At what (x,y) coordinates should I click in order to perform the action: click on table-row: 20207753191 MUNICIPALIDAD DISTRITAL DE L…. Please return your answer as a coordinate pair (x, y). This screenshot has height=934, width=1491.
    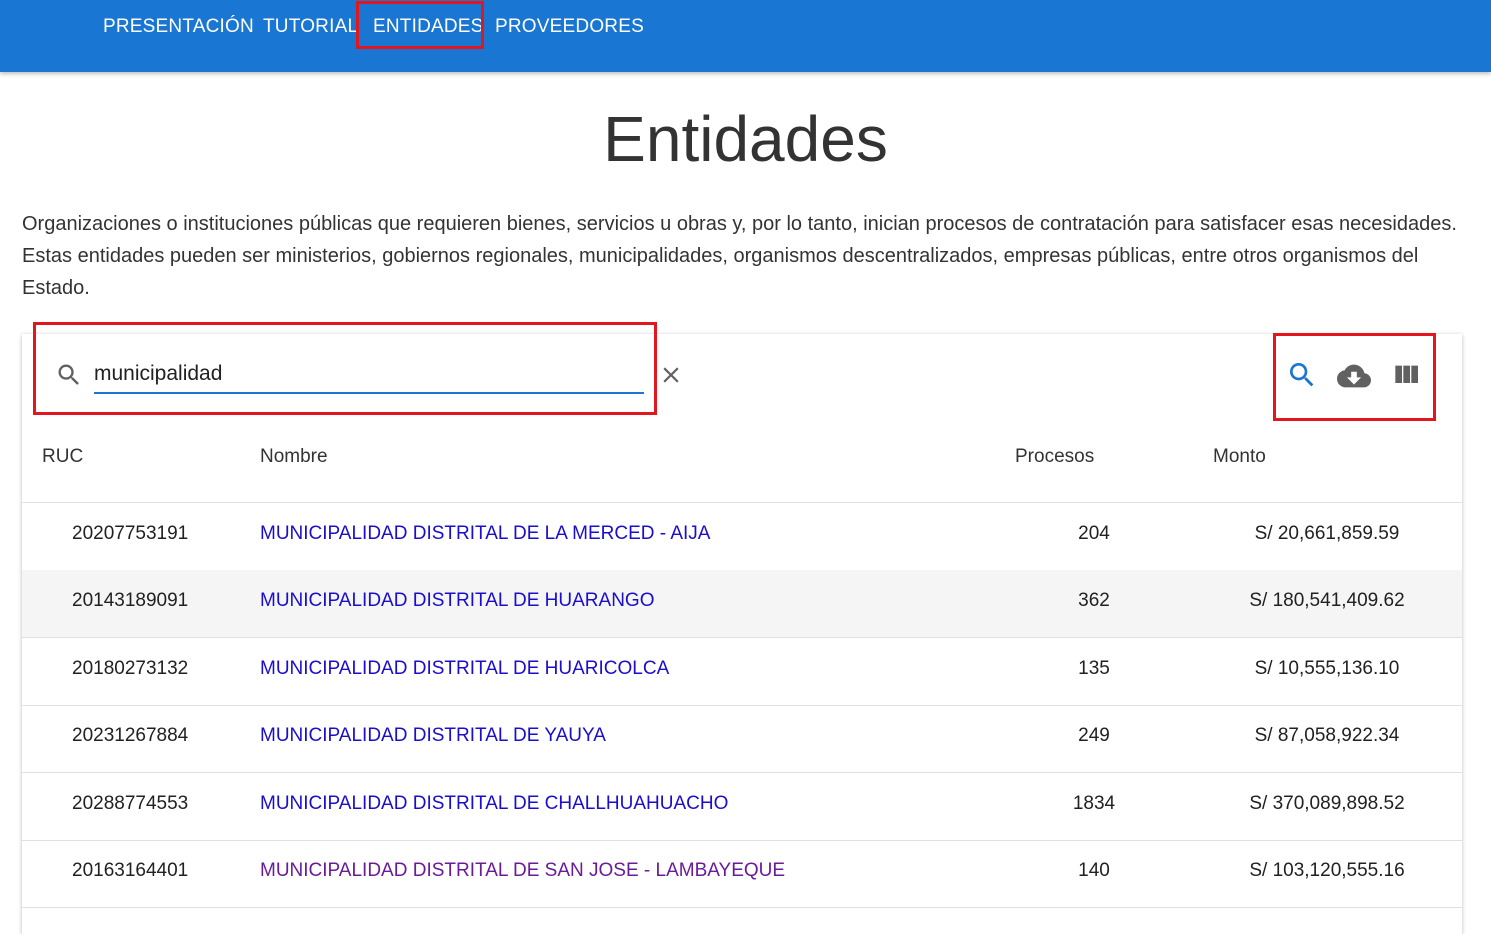
    Looking at the image, I should click on (742, 537).